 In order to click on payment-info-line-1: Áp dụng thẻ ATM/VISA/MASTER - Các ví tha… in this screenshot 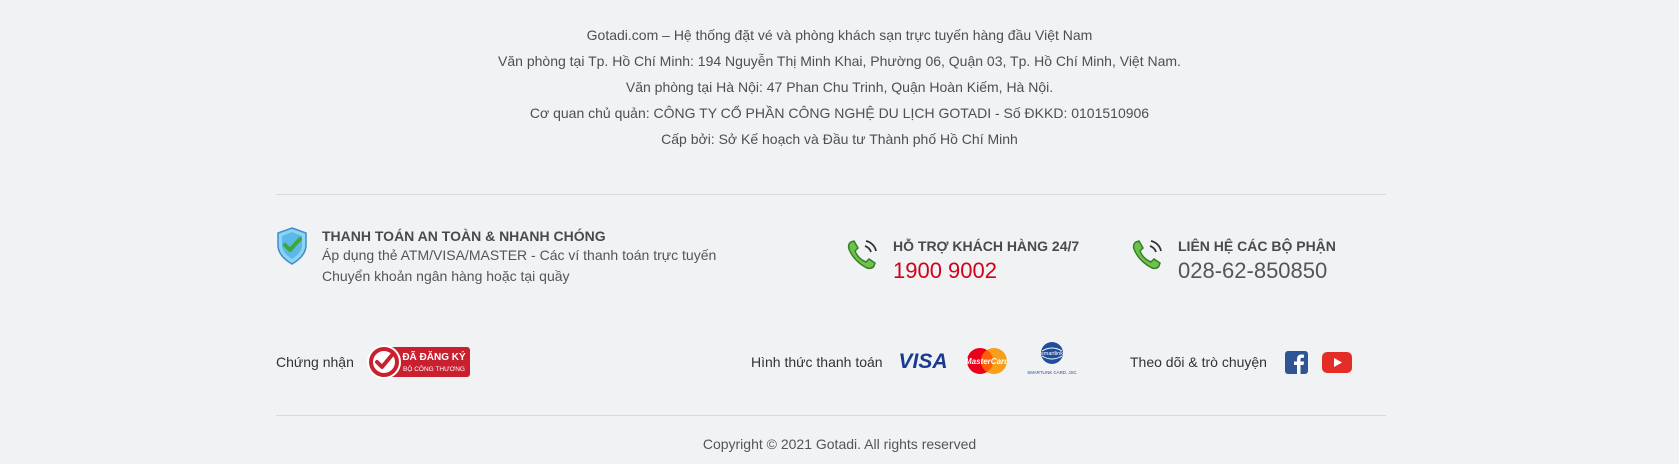, I will do `click(519, 255)`.